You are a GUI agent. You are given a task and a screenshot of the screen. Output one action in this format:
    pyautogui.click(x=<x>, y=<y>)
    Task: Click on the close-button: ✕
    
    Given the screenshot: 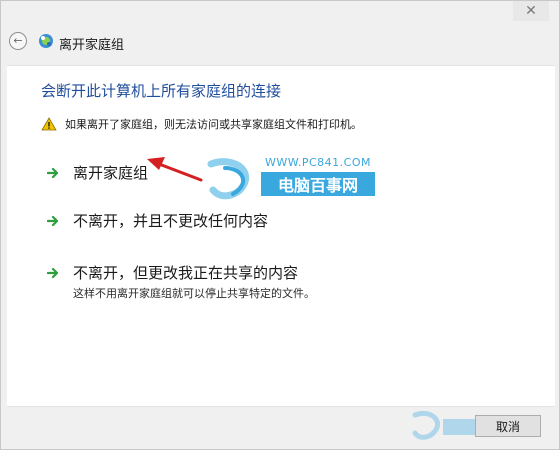 What is the action you would take?
    pyautogui.click(x=531, y=11)
    